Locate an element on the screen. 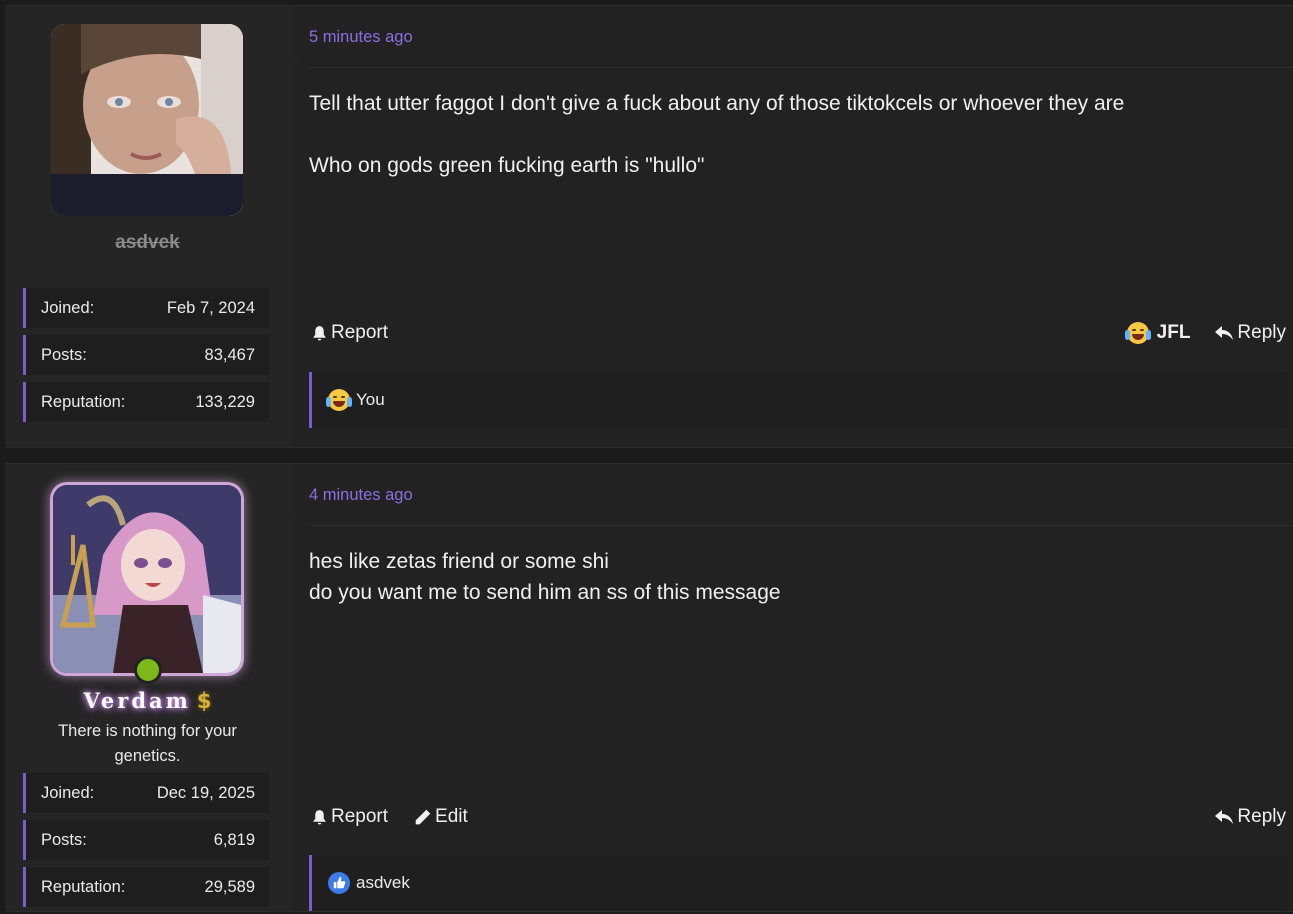 Image resolution: width=1293 pixels, height=914 pixels. stat-joined: Joined: Dec 19, 2025 is located at coordinates (146, 793).